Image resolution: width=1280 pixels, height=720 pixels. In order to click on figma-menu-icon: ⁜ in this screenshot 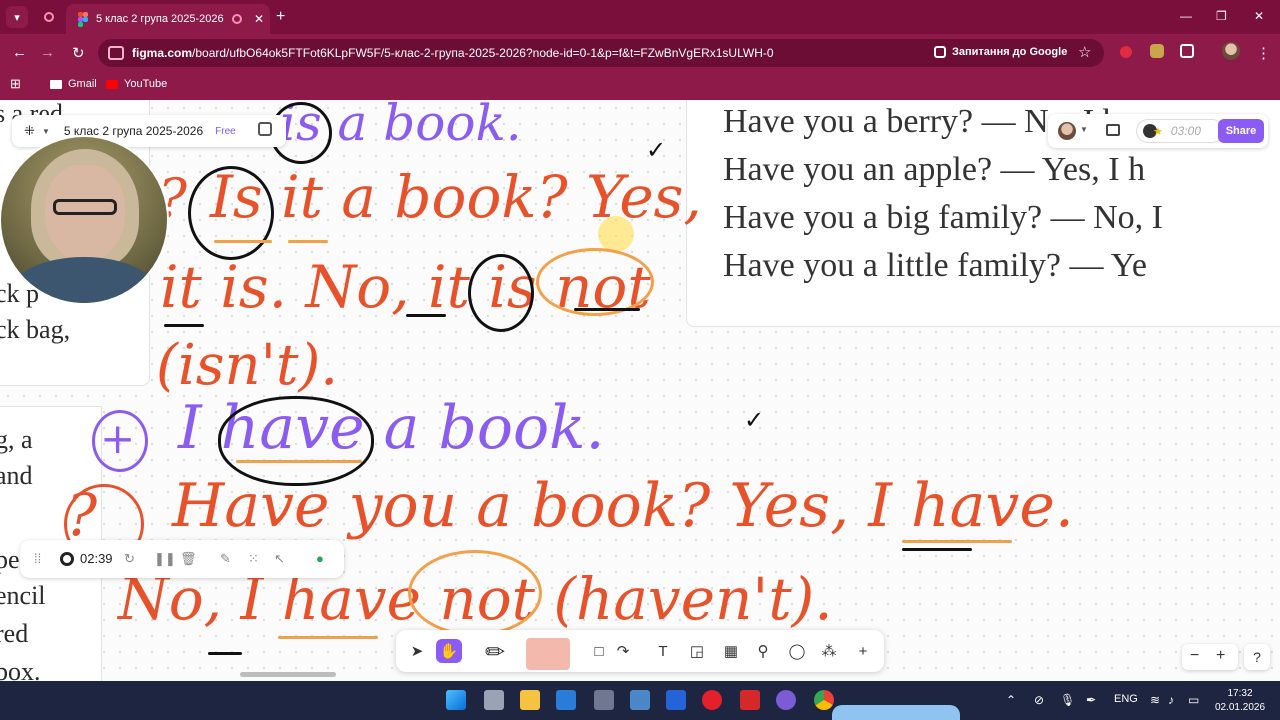, I will do `click(30, 130)`.